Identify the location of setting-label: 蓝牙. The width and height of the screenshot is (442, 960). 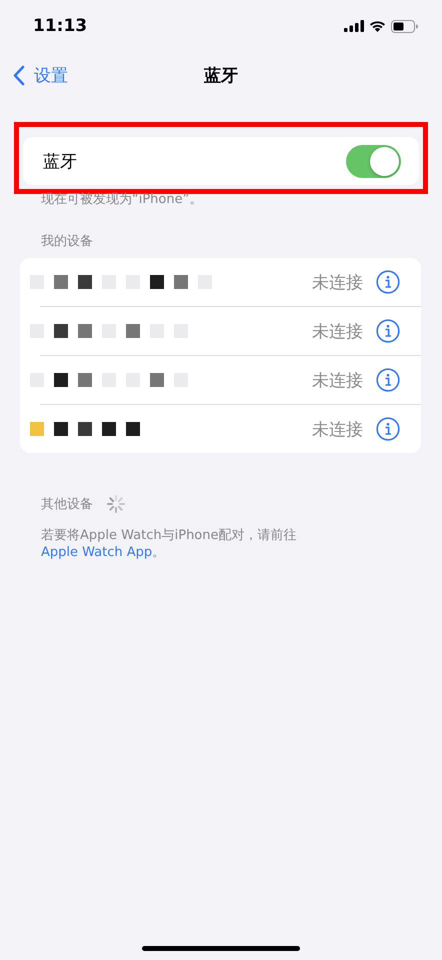
(60, 161).